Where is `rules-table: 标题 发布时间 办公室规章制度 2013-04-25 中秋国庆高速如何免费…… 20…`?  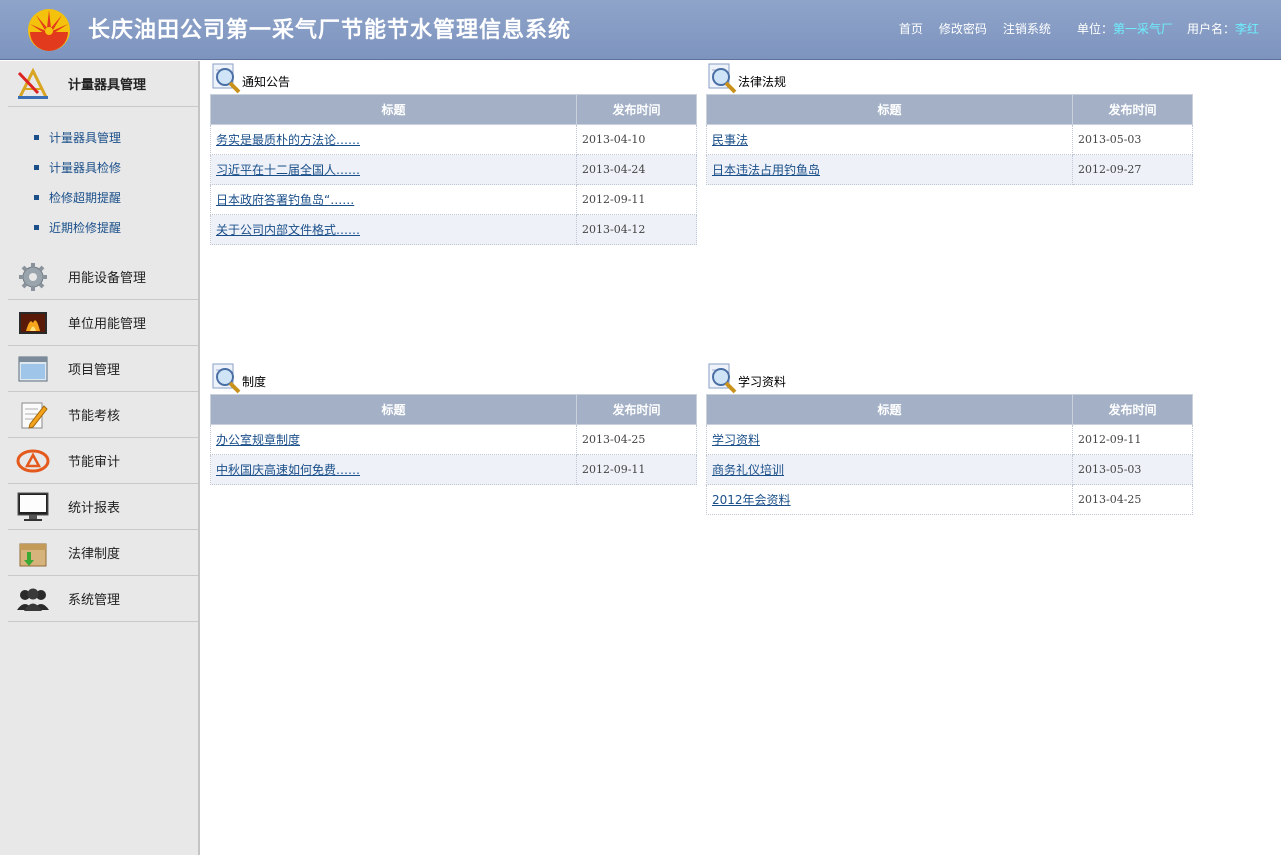 rules-table: 标题 发布时间 办公室规章制度 2013-04-25 中秋国庆高速如何免费…… 20… is located at coordinates (453, 439).